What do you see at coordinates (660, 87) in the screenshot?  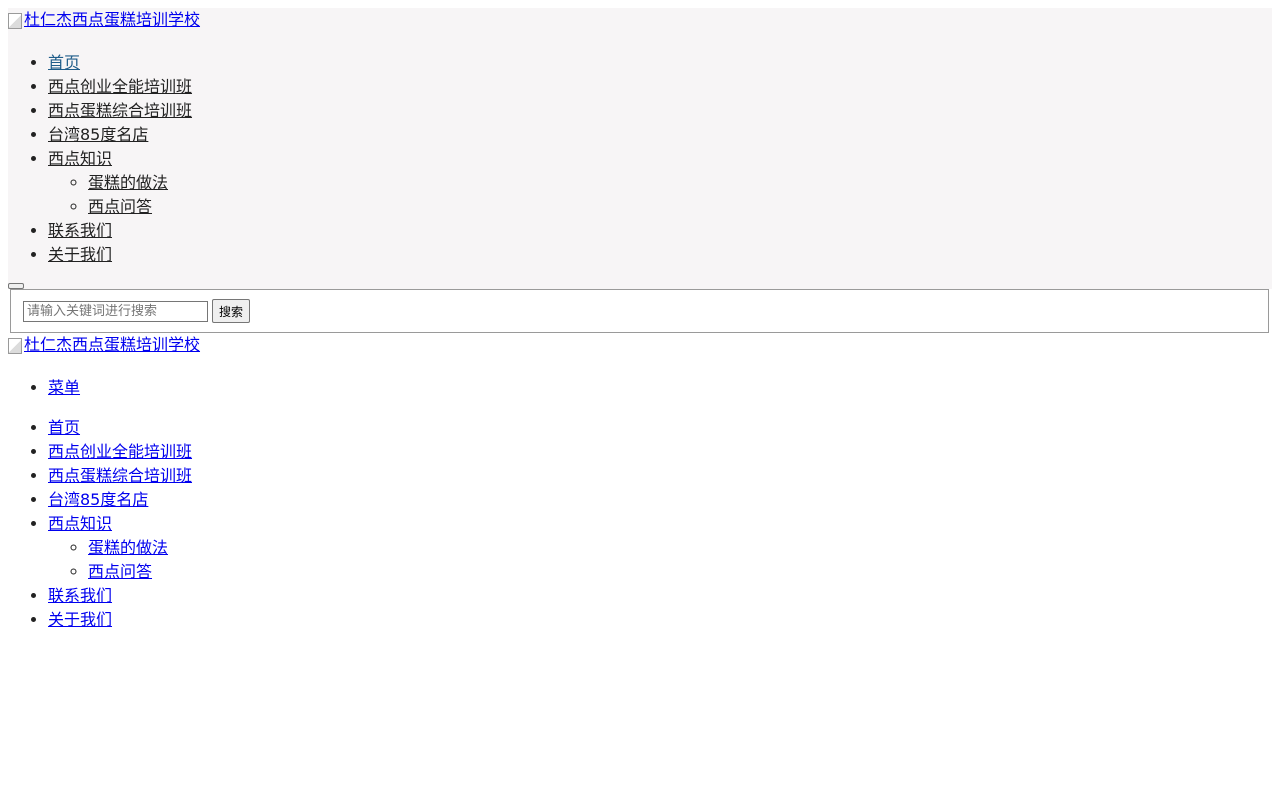 I see `nav-item-startup: 西点创业全能培训班` at bounding box center [660, 87].